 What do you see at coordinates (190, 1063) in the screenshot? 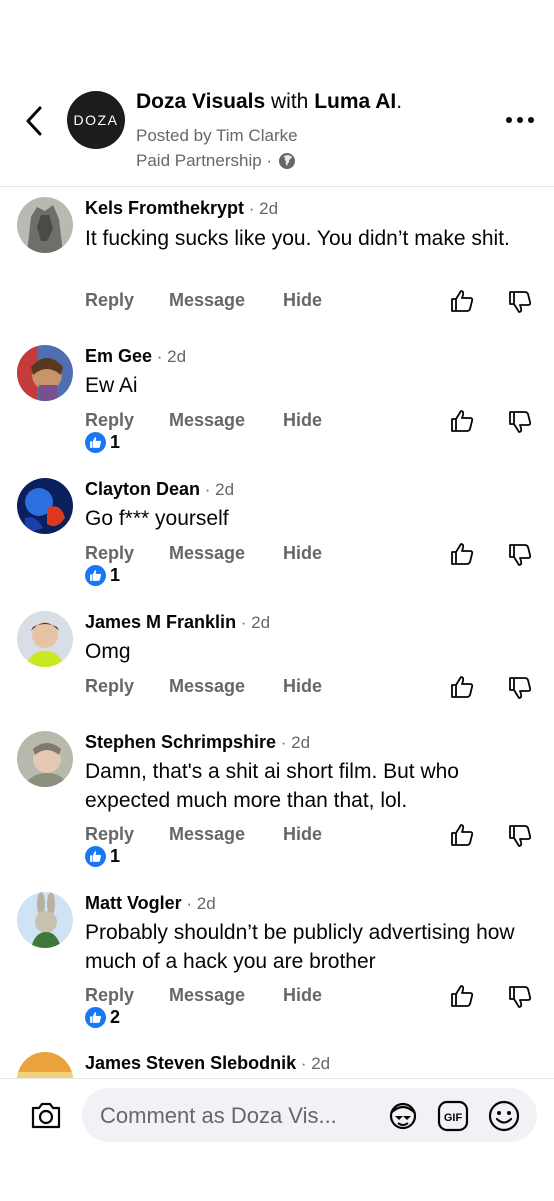
I see `comment-author: James Steven Slebodnik` at bounding box center [190, 1063].